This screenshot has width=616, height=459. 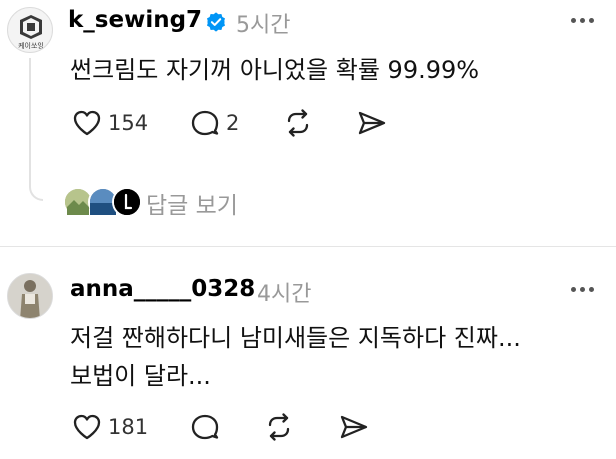 I want to click on username: k_sewing7, so click(x=135, y=20).